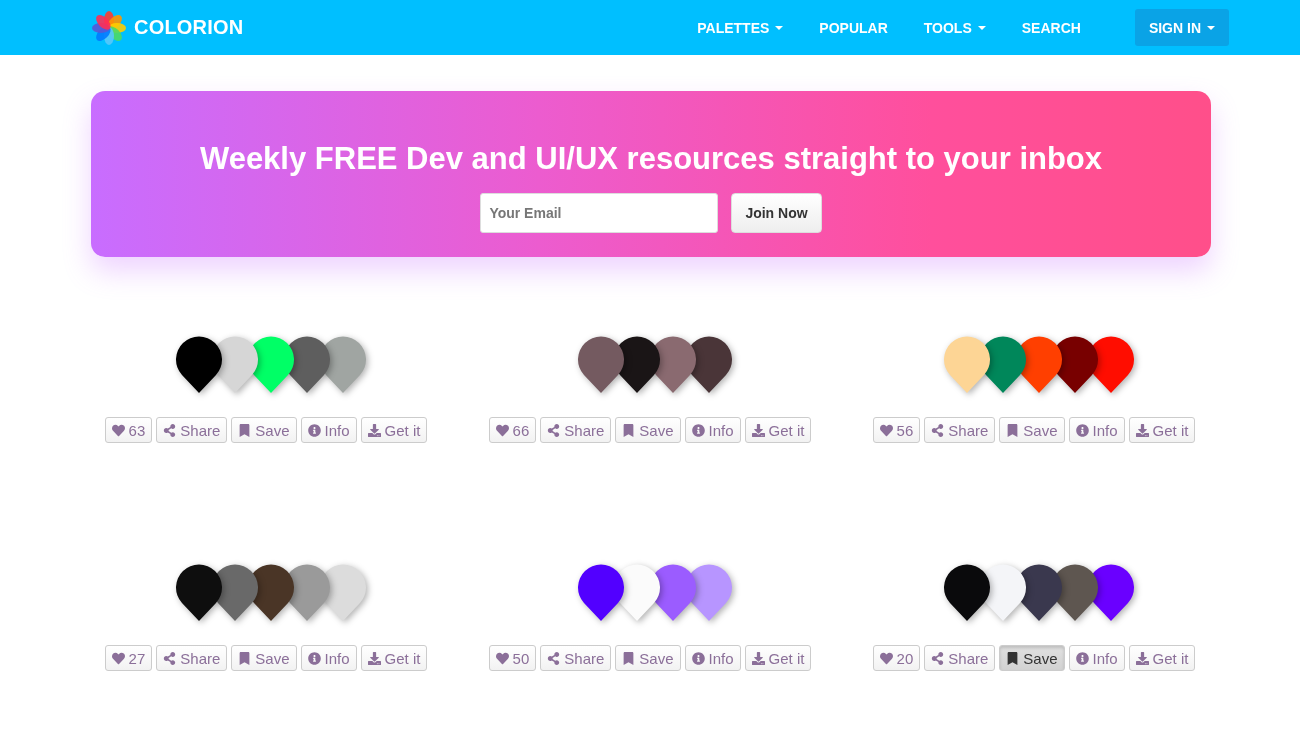 This screenshot has height=740, width=1300. What do you see at coordinates (512, 430) in the screenshot?
I see `like-button: 66` at bounding box center [512, 430].